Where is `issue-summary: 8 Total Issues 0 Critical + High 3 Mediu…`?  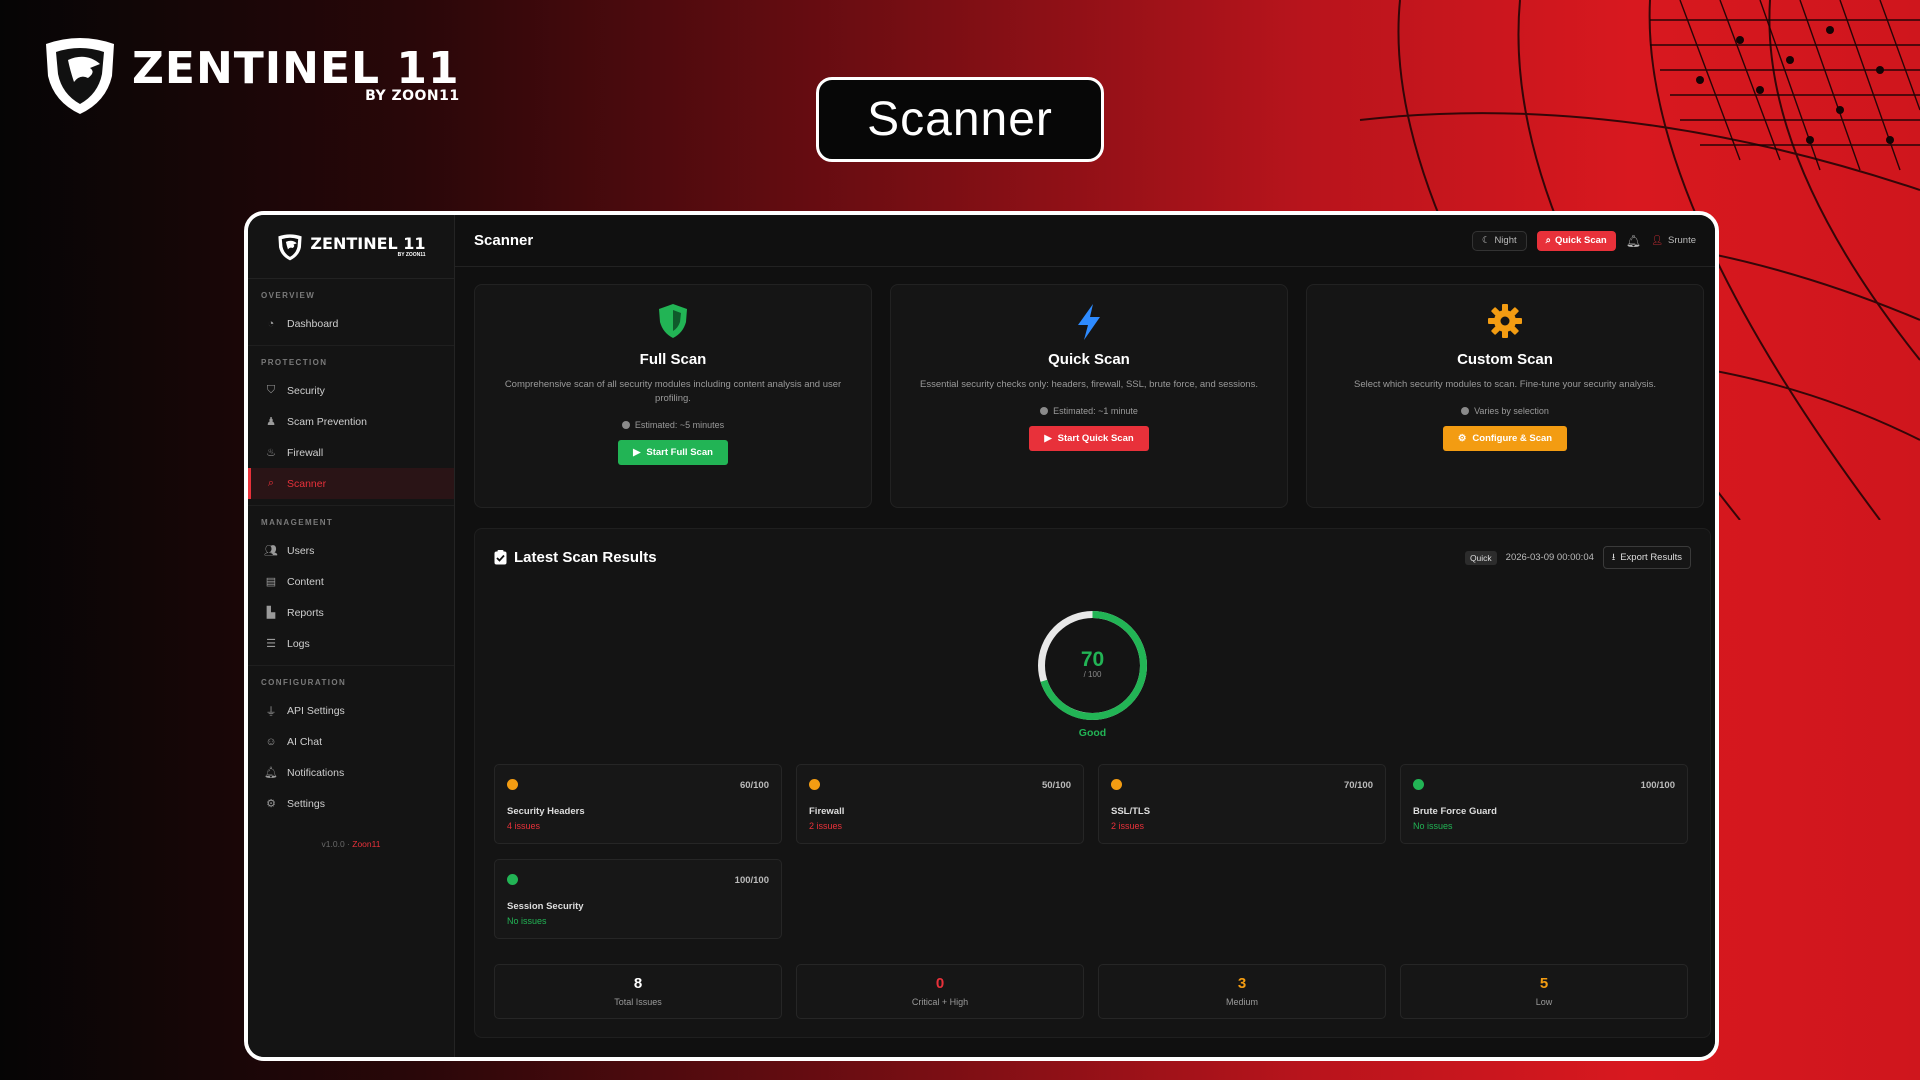 issue-summary: 8 Total Issues 0 Critical + High 3 Mediu… is located at coordinates (1093, 991).